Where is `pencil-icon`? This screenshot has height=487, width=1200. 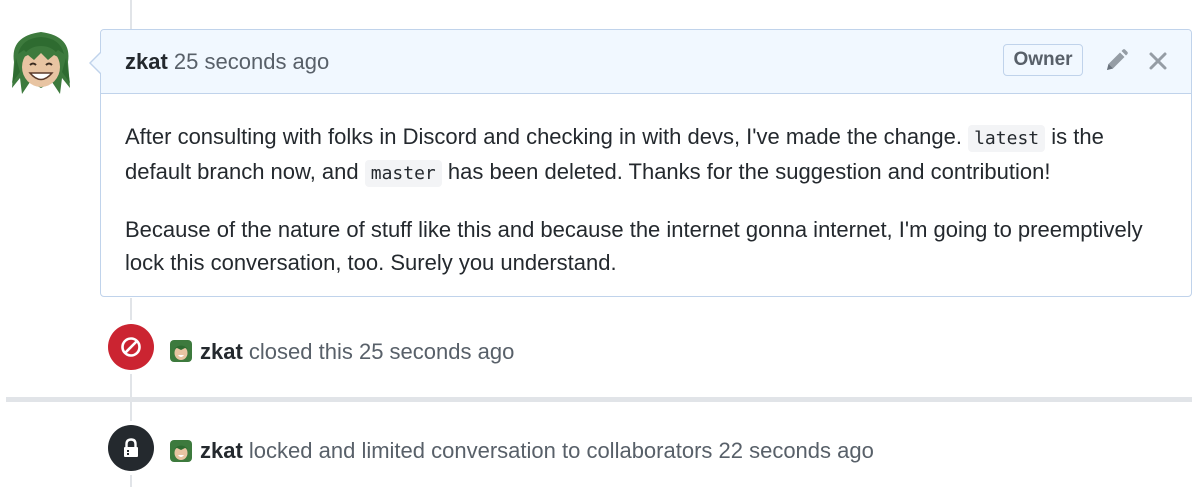 pencil-icon is located at coordinates (1116, 61).